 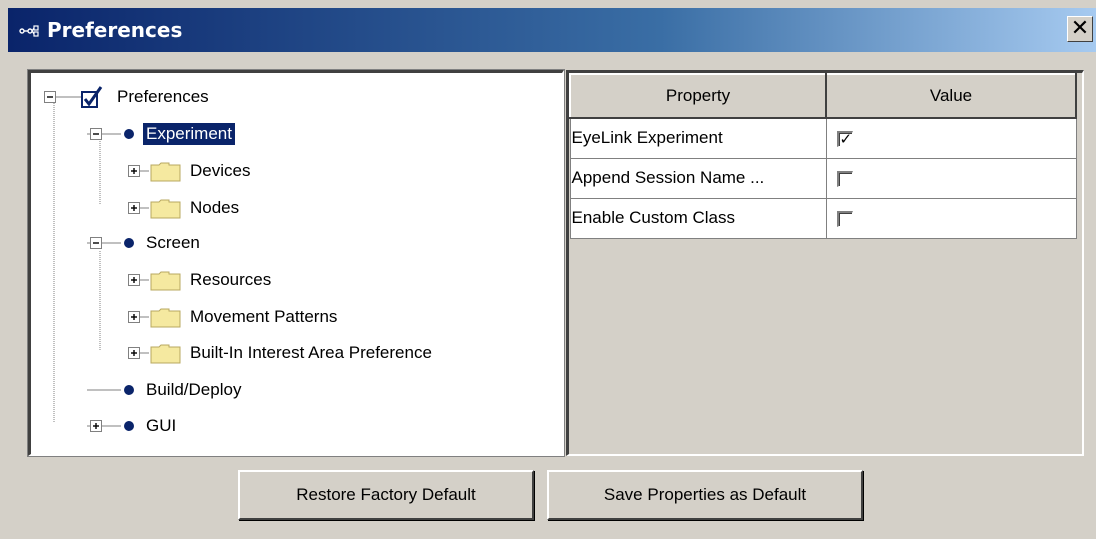 I want to click on close-icon: ✕, so click(x=1080, y=28).